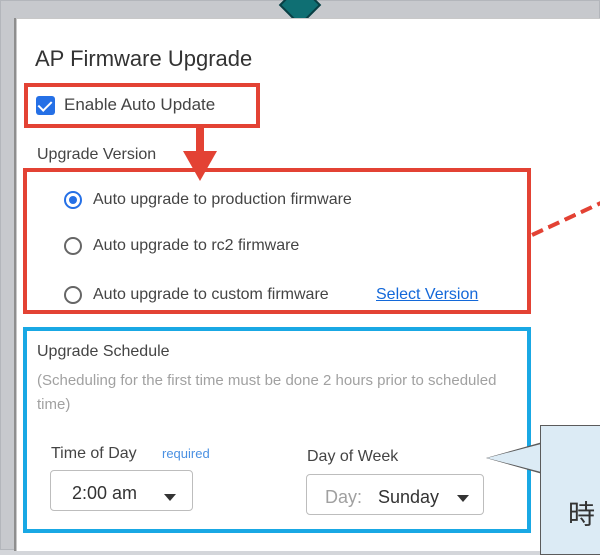 Image resolution: width=600 pixels, height=555 pixels. I want to click on option-rc2-label: Auto upgrade to rc2 firmware, so click(196, 246).